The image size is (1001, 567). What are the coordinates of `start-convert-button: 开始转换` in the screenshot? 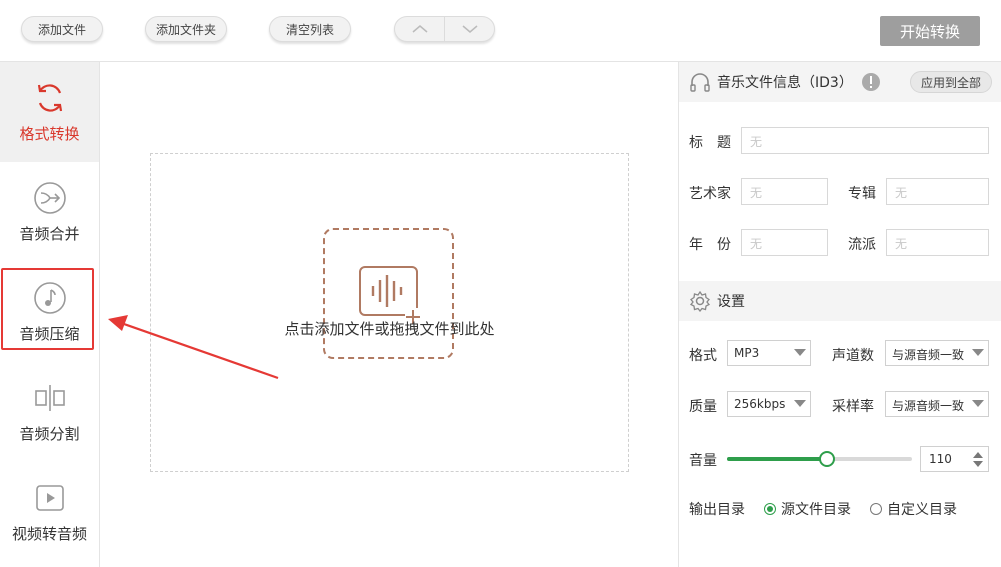 It's located at (930, 31).